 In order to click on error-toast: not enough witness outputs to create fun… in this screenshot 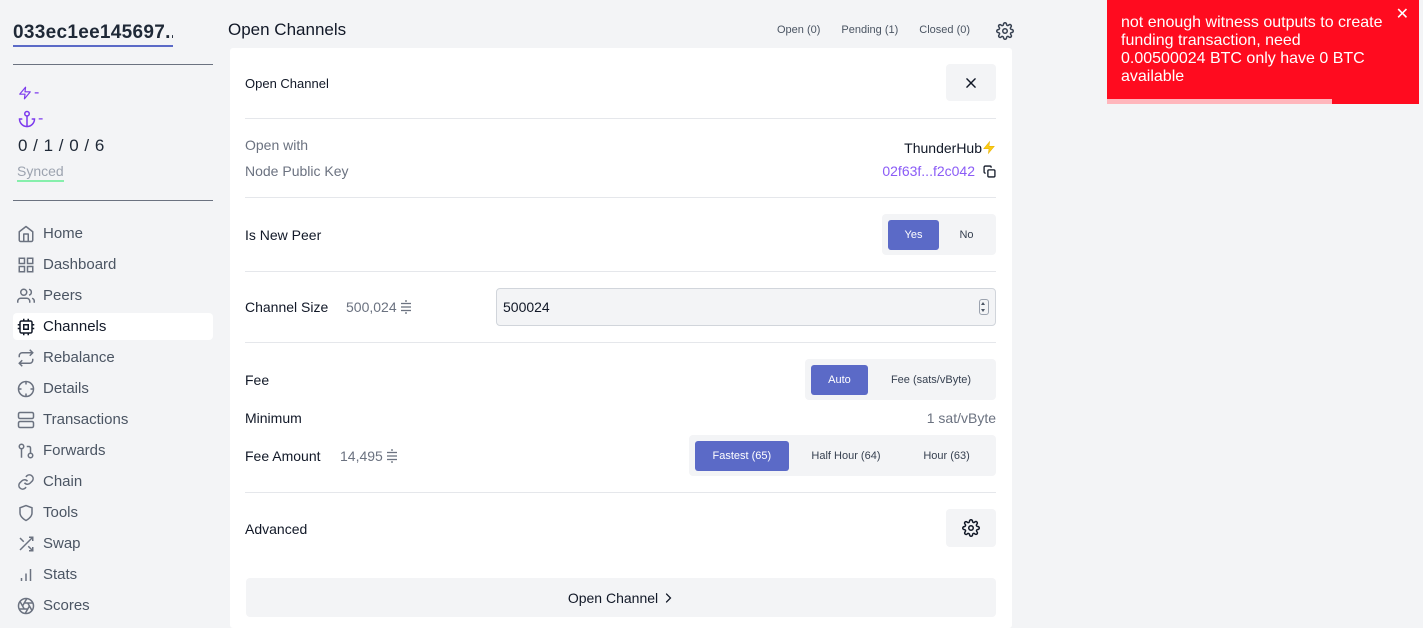, I will do `click(1263, 52)`.